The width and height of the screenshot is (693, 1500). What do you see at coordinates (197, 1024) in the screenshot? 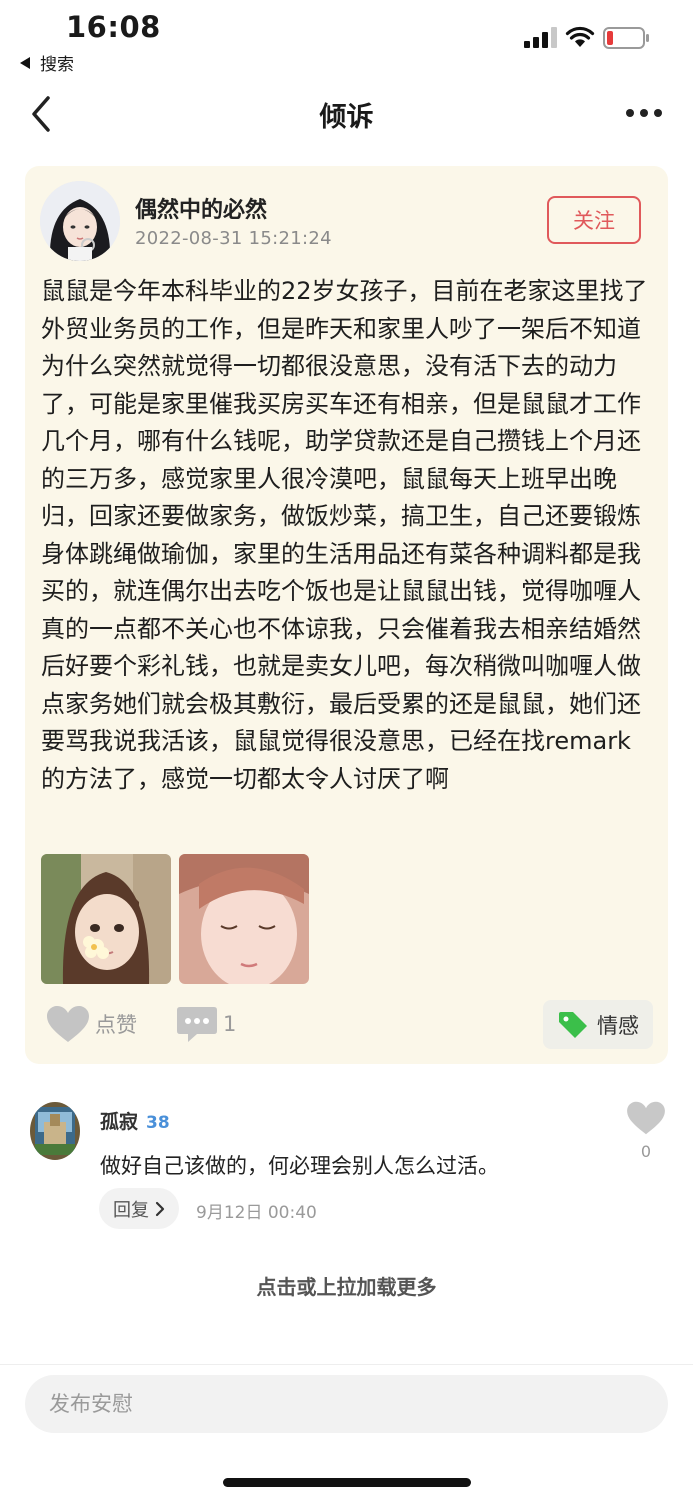
I see `comment-bubble-icon` at bounding box center [197, 1024].